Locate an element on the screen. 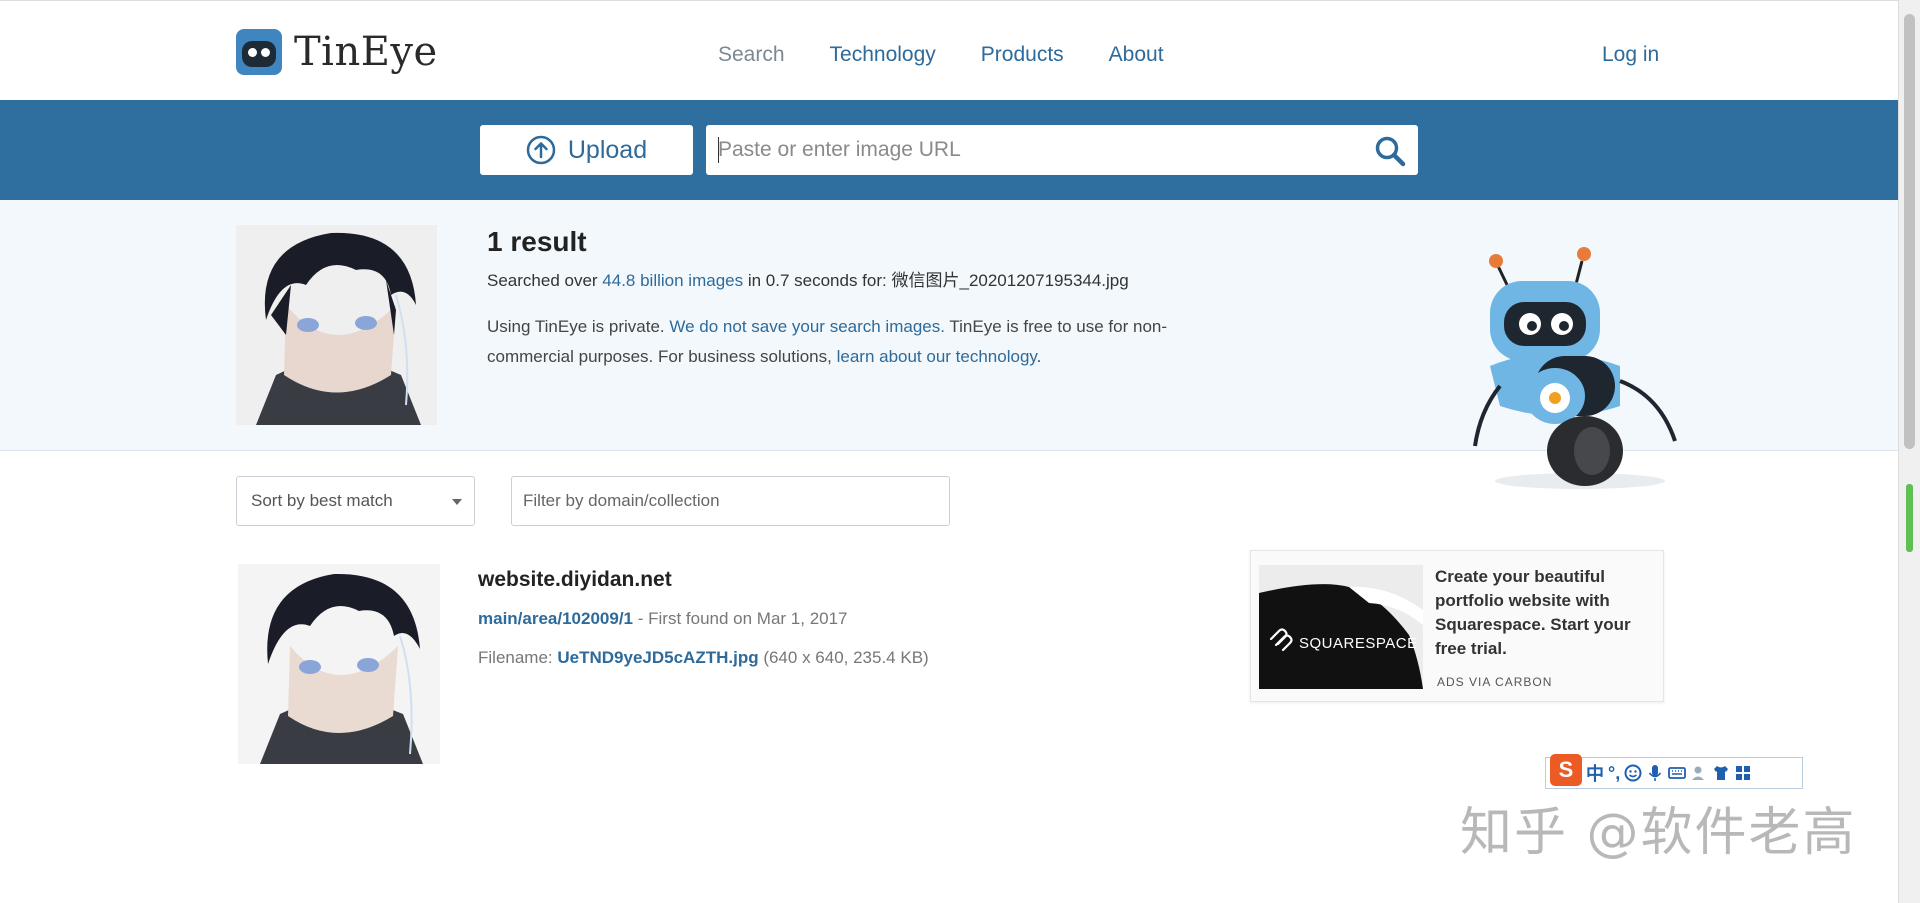  nav-products: Products is located at coordinates (1022, 55).